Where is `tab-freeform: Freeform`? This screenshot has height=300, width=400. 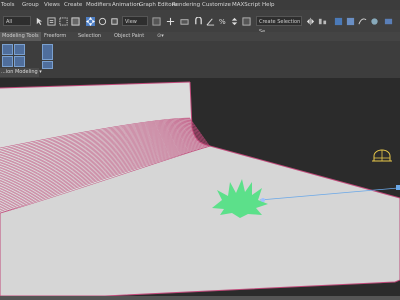 tab-freeform: Freeform is located at coordinates (55, 36).